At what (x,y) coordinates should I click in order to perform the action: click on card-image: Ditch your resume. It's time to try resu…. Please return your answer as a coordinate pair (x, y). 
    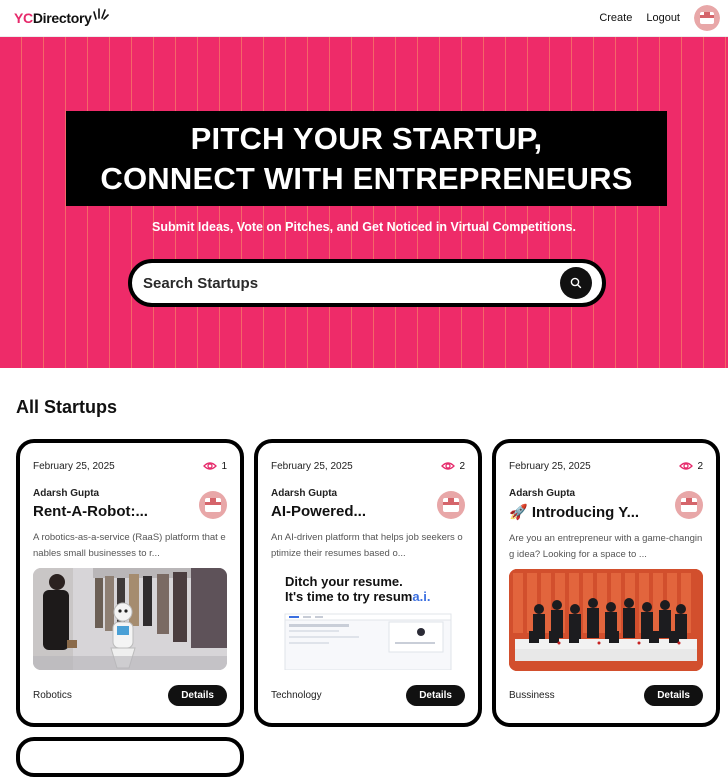
    Looking at the image, I should click on (368, 619).